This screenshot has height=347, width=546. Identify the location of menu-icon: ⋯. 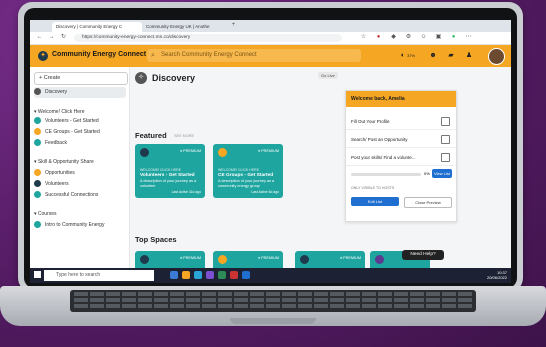
(468, 37).